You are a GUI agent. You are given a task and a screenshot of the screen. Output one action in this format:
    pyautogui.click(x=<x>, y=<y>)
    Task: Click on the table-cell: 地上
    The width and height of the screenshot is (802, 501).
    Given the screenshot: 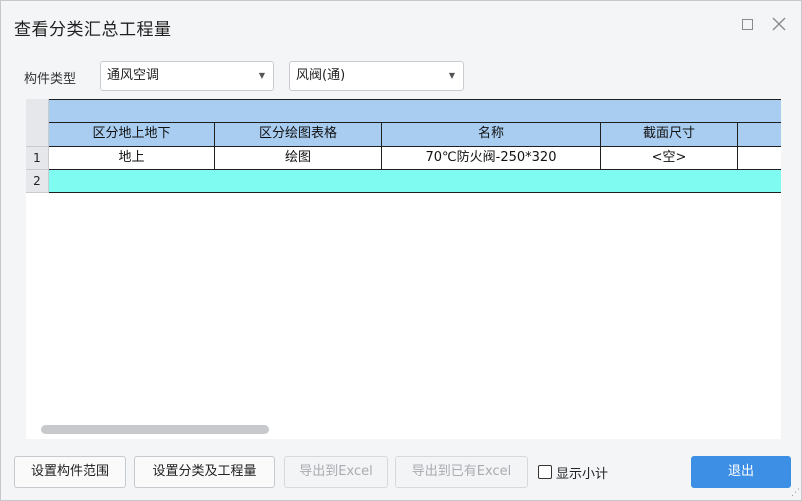 What is the action you would take?
    pyautogui.click(x=132, y=158)
    